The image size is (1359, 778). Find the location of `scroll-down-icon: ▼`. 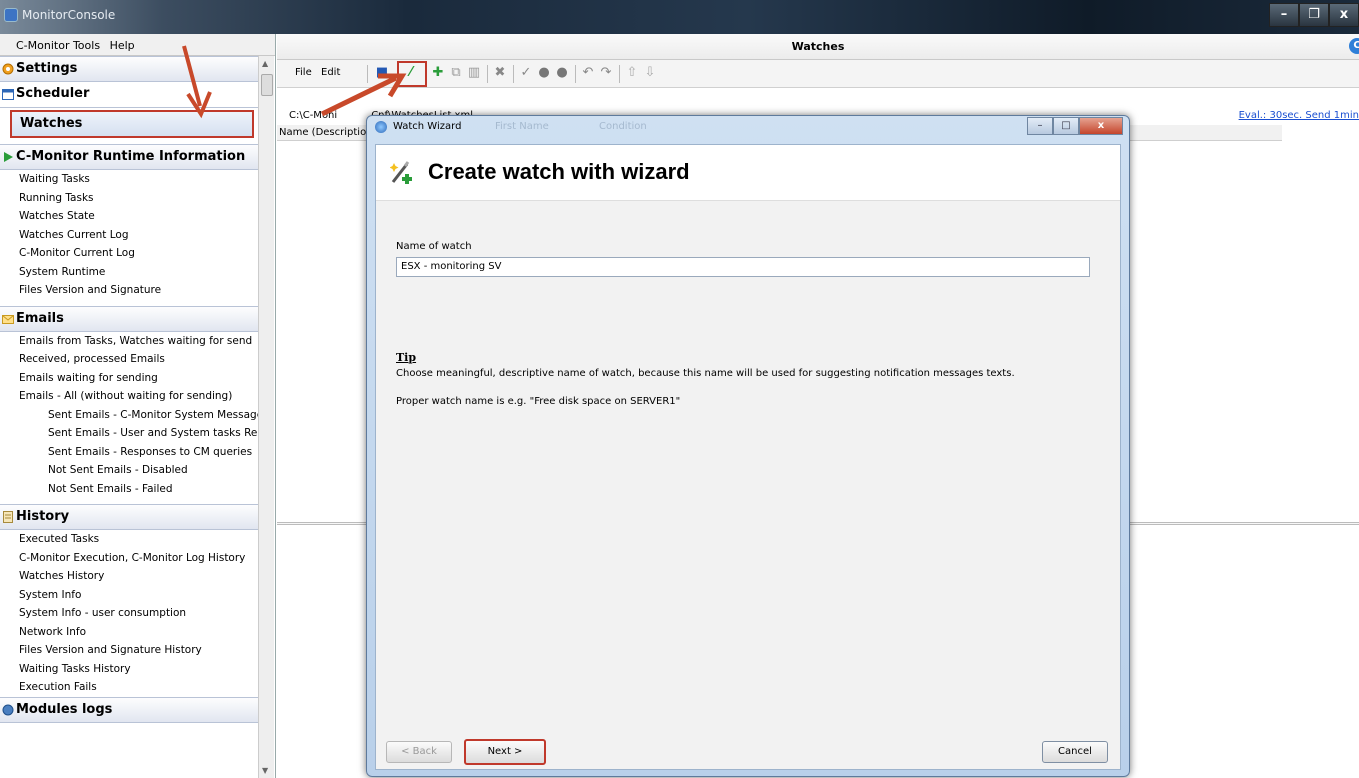

scroll-down-icon: ▼ is located at coordinates (265, 770).